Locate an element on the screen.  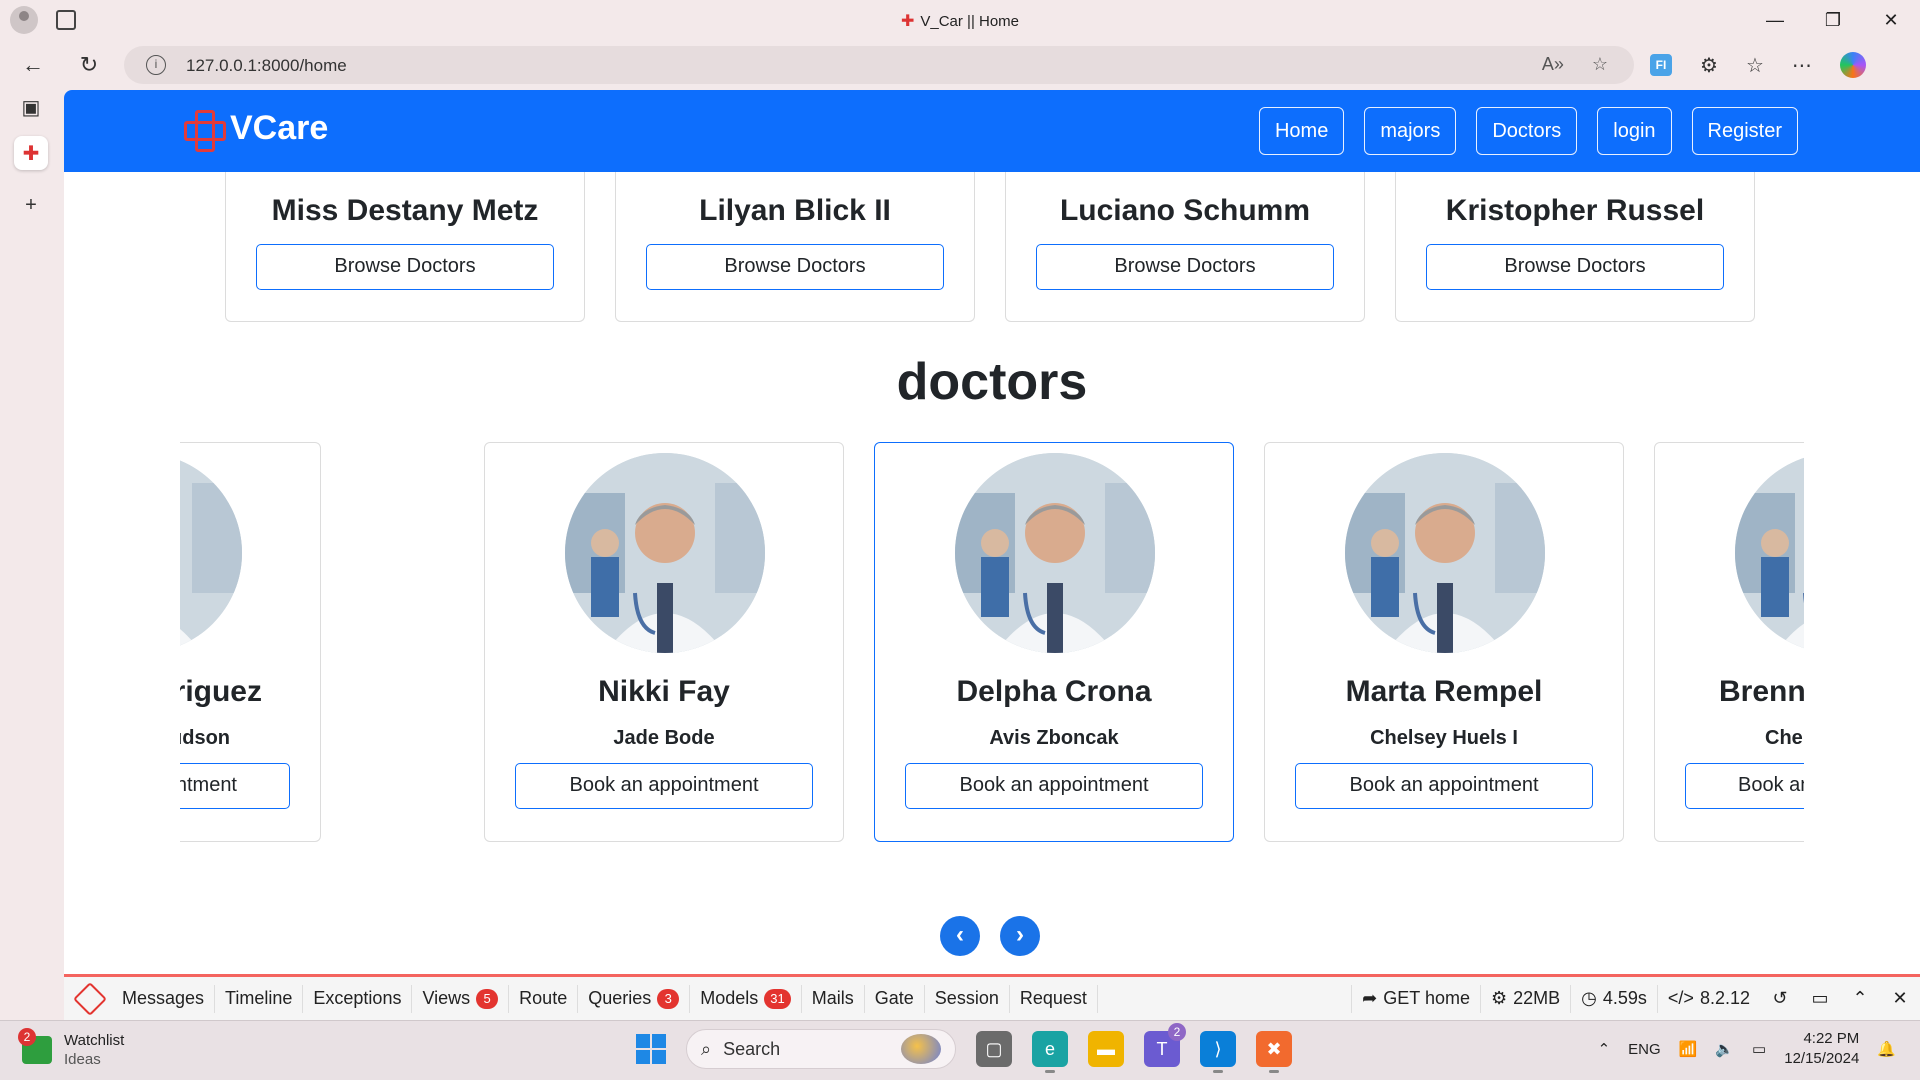
debugbar-tab-views: Views 5 is located at coordinates (461, 998).